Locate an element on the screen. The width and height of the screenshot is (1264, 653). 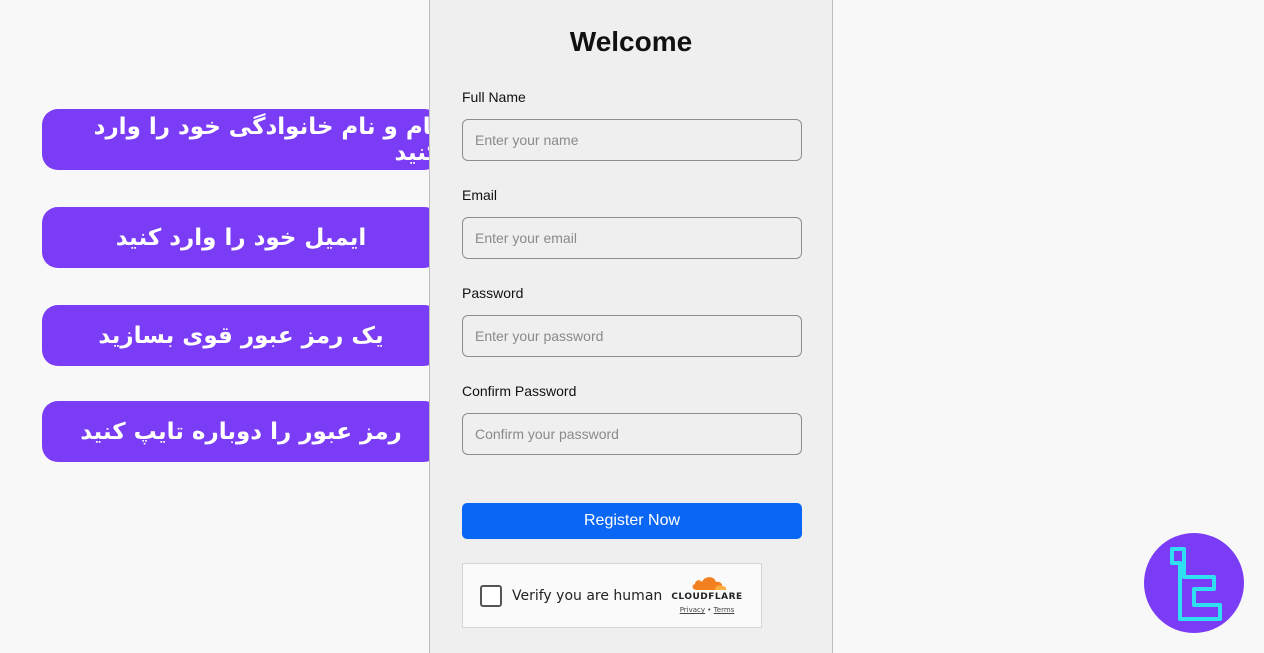
annotation-password: یک رمز عبور قوی بسازید is located at coordinates (241, 335).